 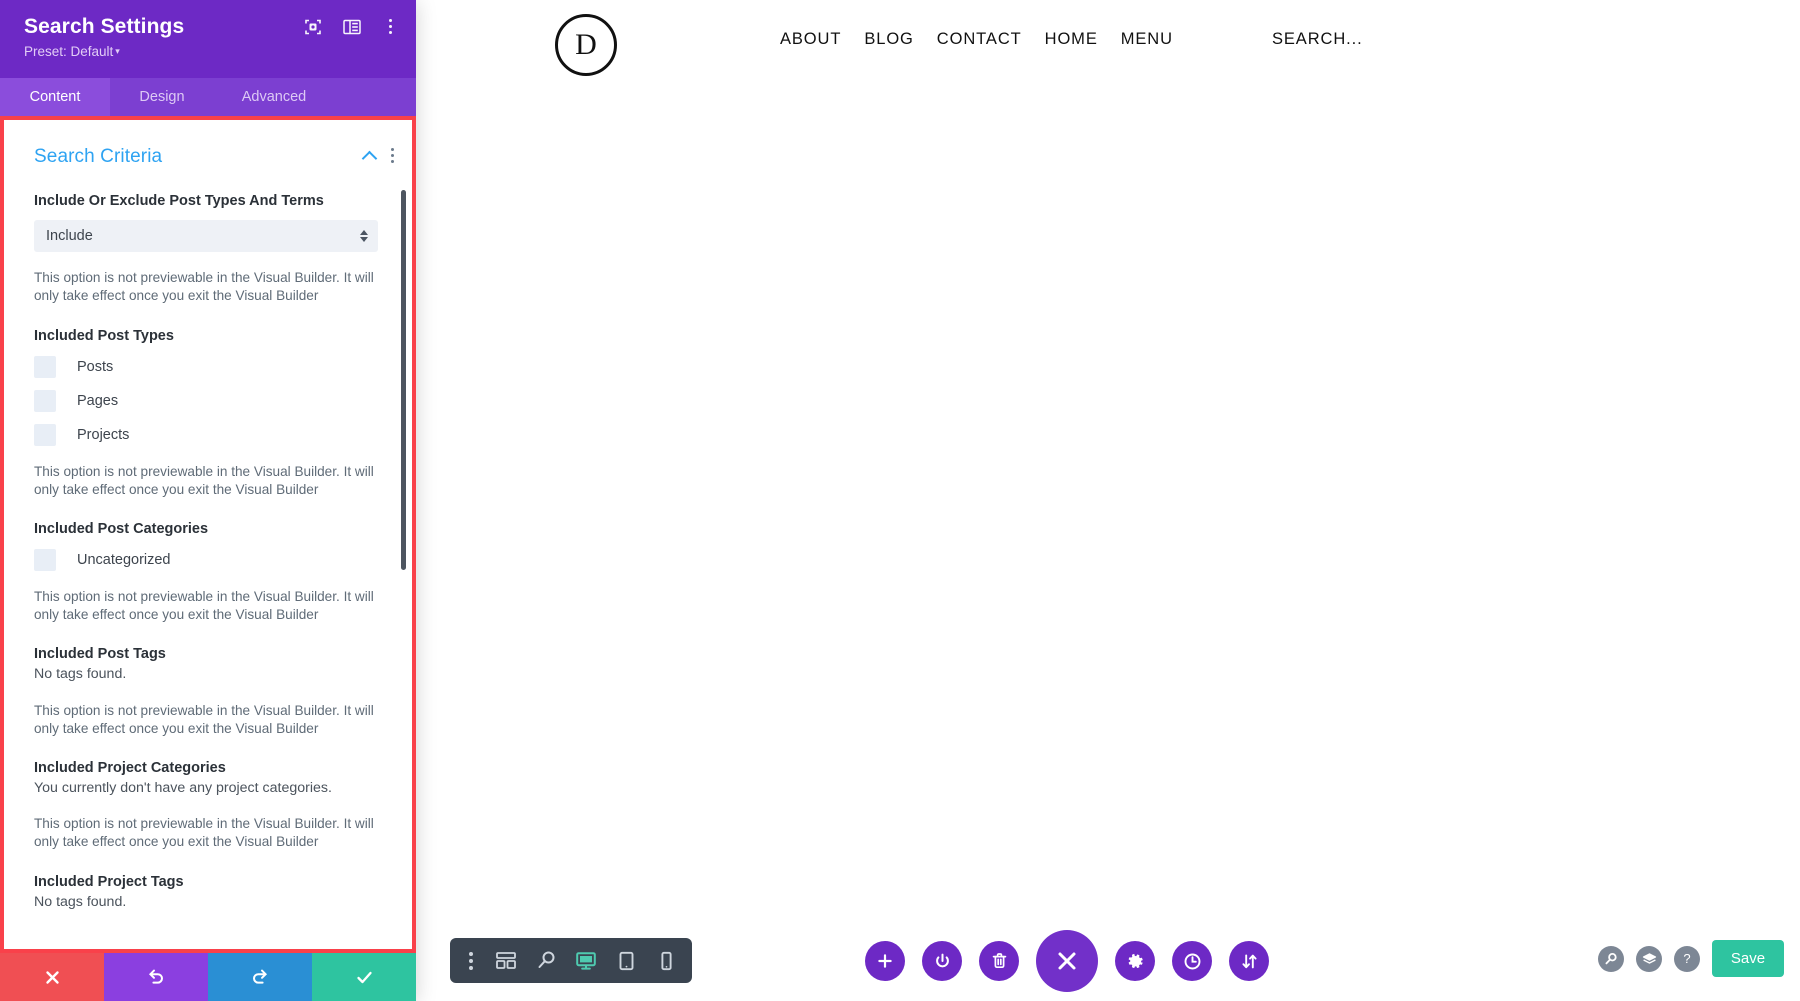 I want to click on panel-scrollbar, so click(x=403, y=534).